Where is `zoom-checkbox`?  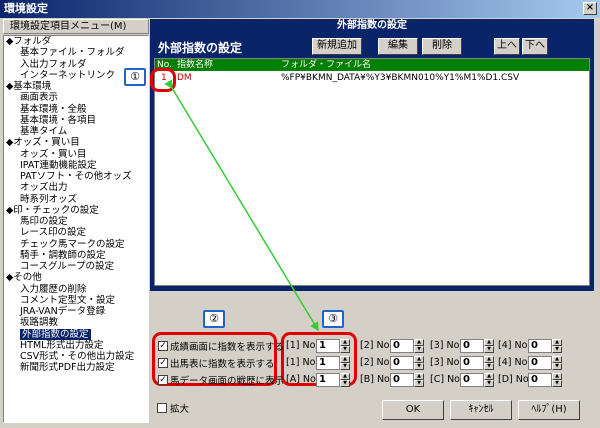
zoom-checkbox is located at coordinates (162, 408).